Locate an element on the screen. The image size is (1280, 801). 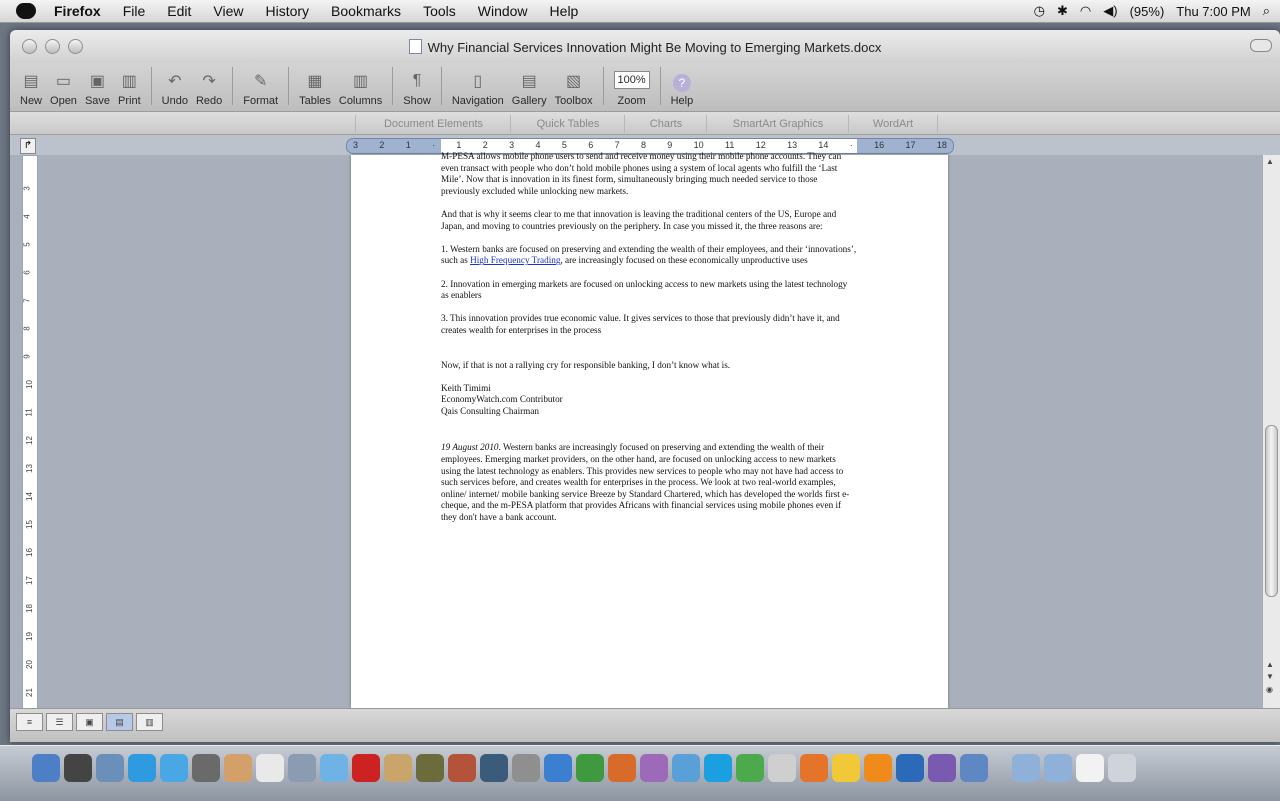
app-menu: Firefox is located at coordinates (77, 11).